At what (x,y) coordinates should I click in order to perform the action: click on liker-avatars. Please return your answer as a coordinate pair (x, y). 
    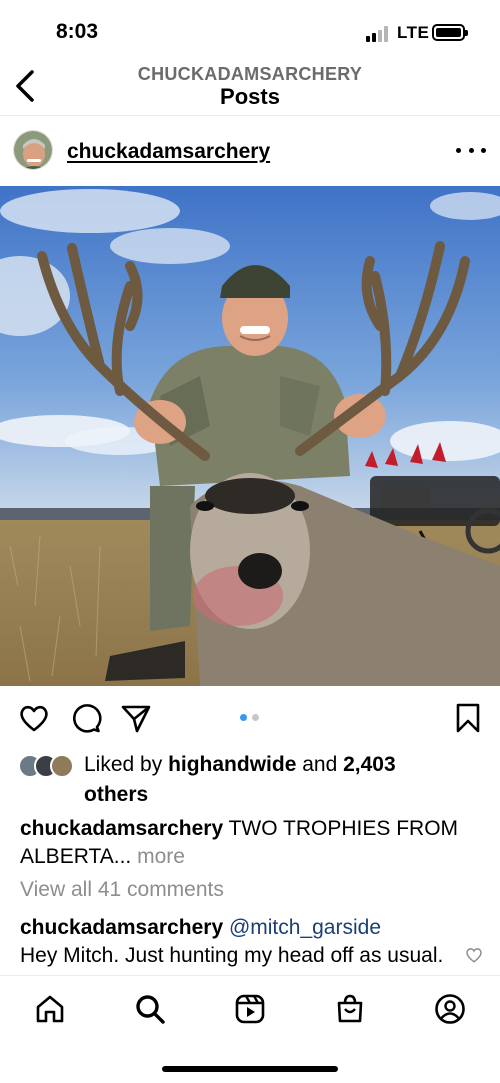
    Looking at the image, I should click on (48, 766).